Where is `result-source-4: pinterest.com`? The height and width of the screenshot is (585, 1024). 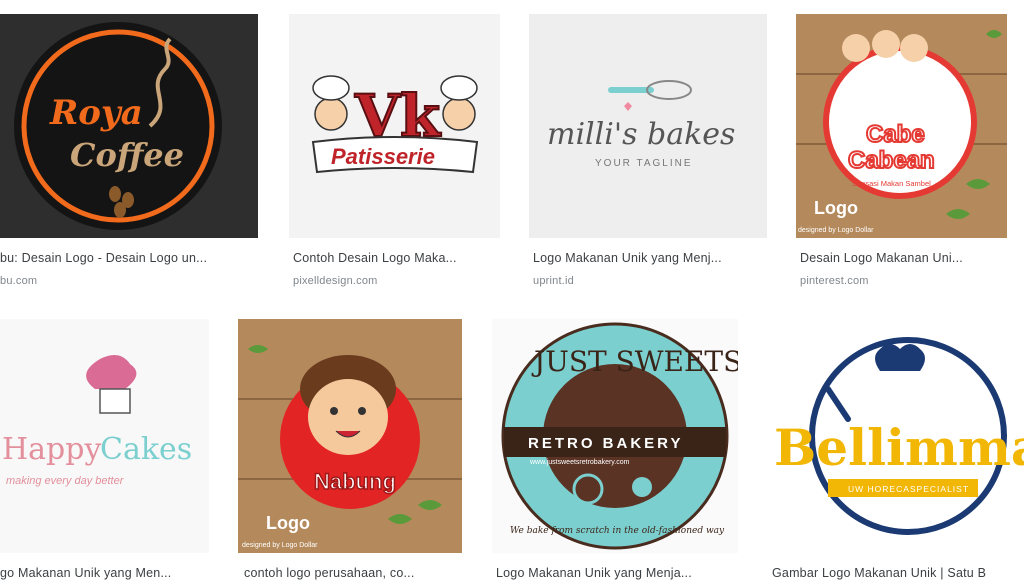 result-source-4: pinterest.com is located at coordinates (834, 281).